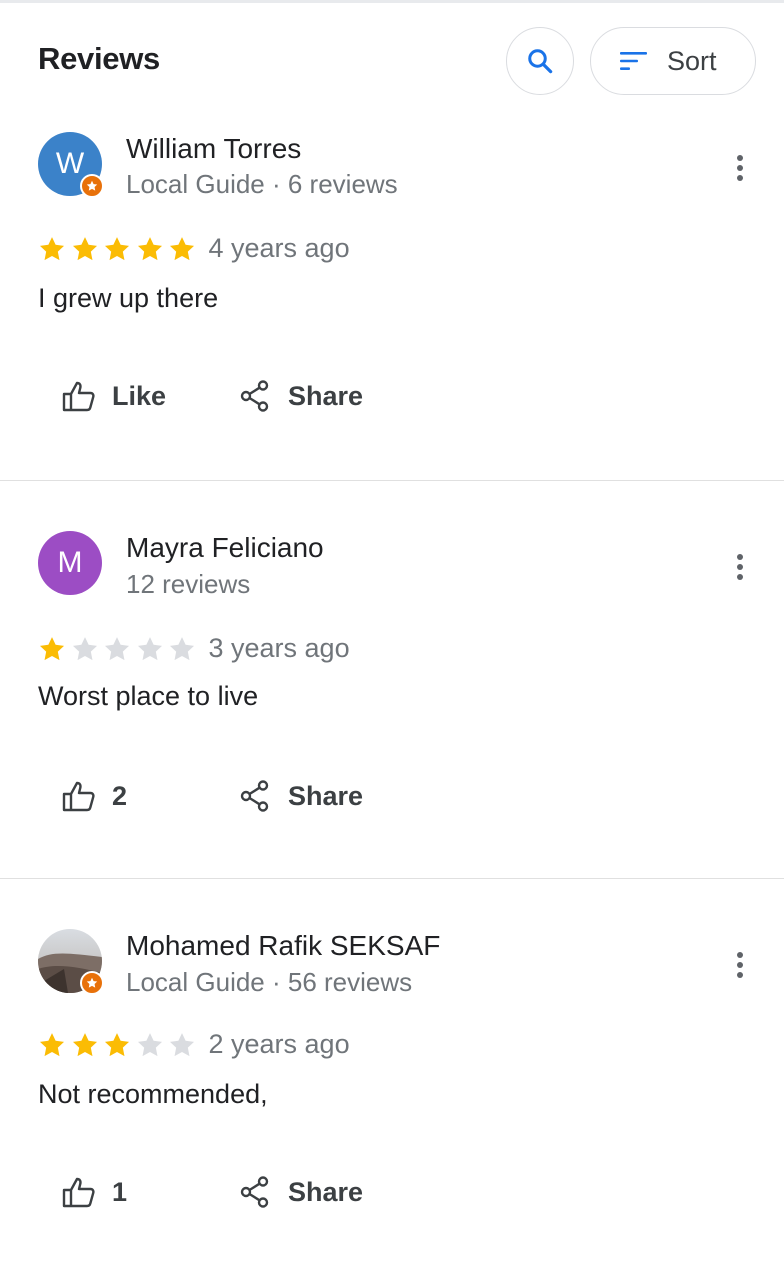  Describe the element at coordinates (120, 1191) in the screenshot. I see `like-count: 1` at that location.